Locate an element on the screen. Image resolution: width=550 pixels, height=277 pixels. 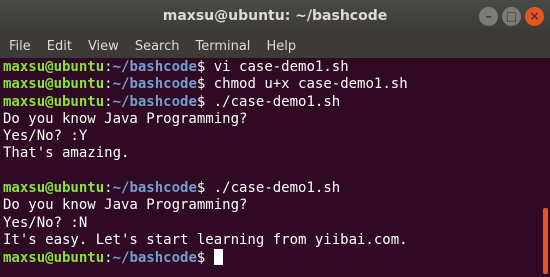
prompt-line: maxsu@ubuntu:~/bashcode$ is located at coordinates (273, 257).